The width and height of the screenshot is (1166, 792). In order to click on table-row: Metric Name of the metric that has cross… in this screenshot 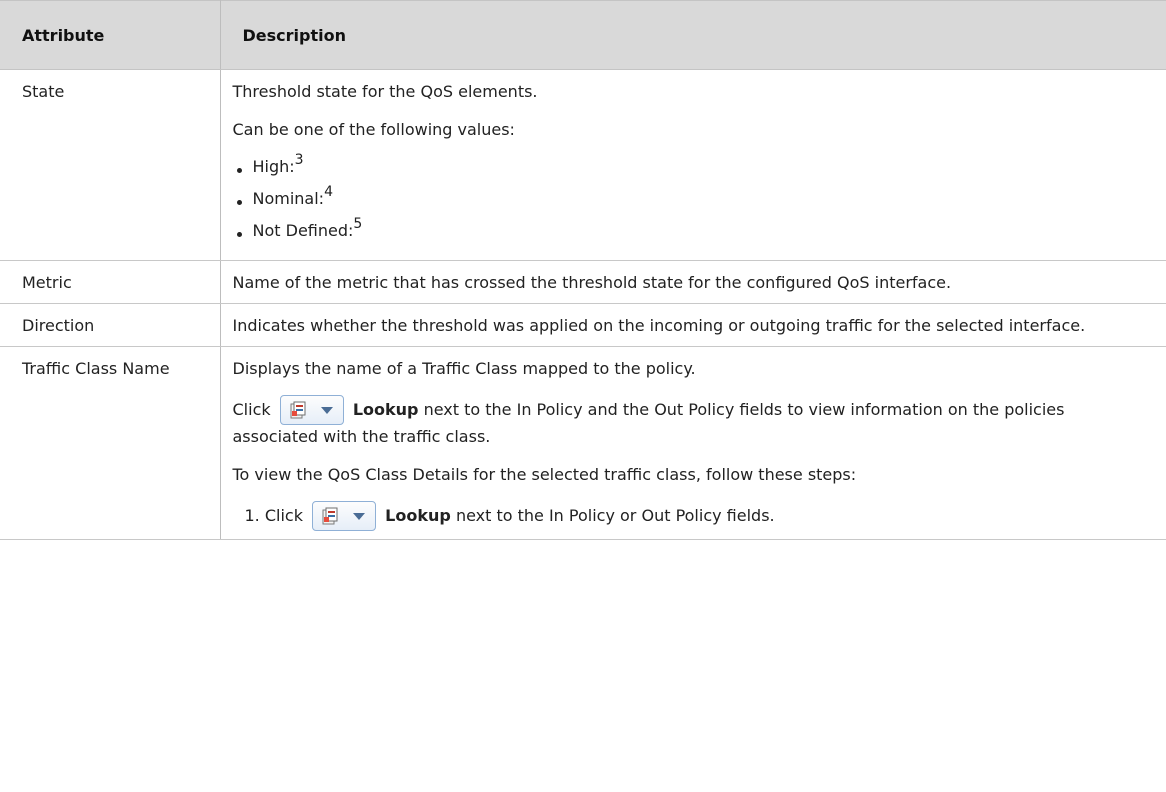, I will do `click(583, 282)`.